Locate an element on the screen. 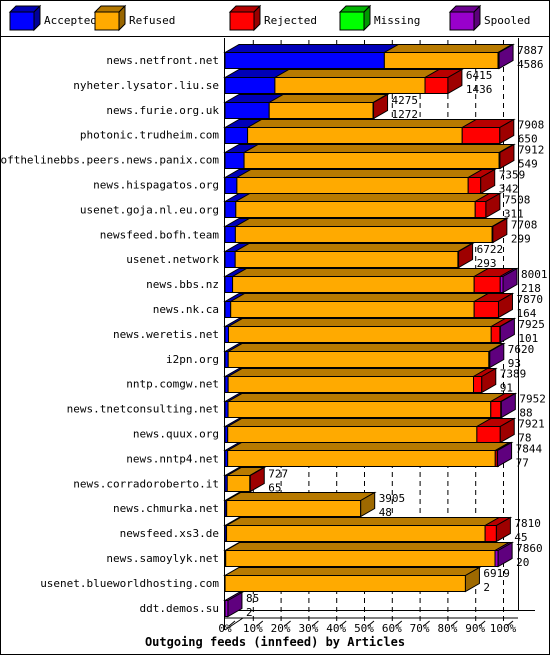  total-label: 7708 is located at coordinates (524, 224).